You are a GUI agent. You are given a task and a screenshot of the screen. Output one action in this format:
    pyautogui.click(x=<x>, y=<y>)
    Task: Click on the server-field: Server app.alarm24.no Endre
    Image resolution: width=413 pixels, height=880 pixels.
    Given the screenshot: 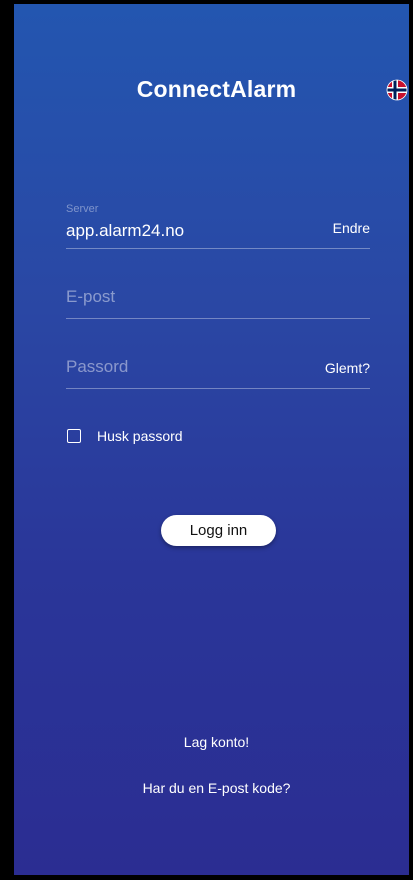 What is the action you would take?
    pyautogui.click(x=218, y=226)
    